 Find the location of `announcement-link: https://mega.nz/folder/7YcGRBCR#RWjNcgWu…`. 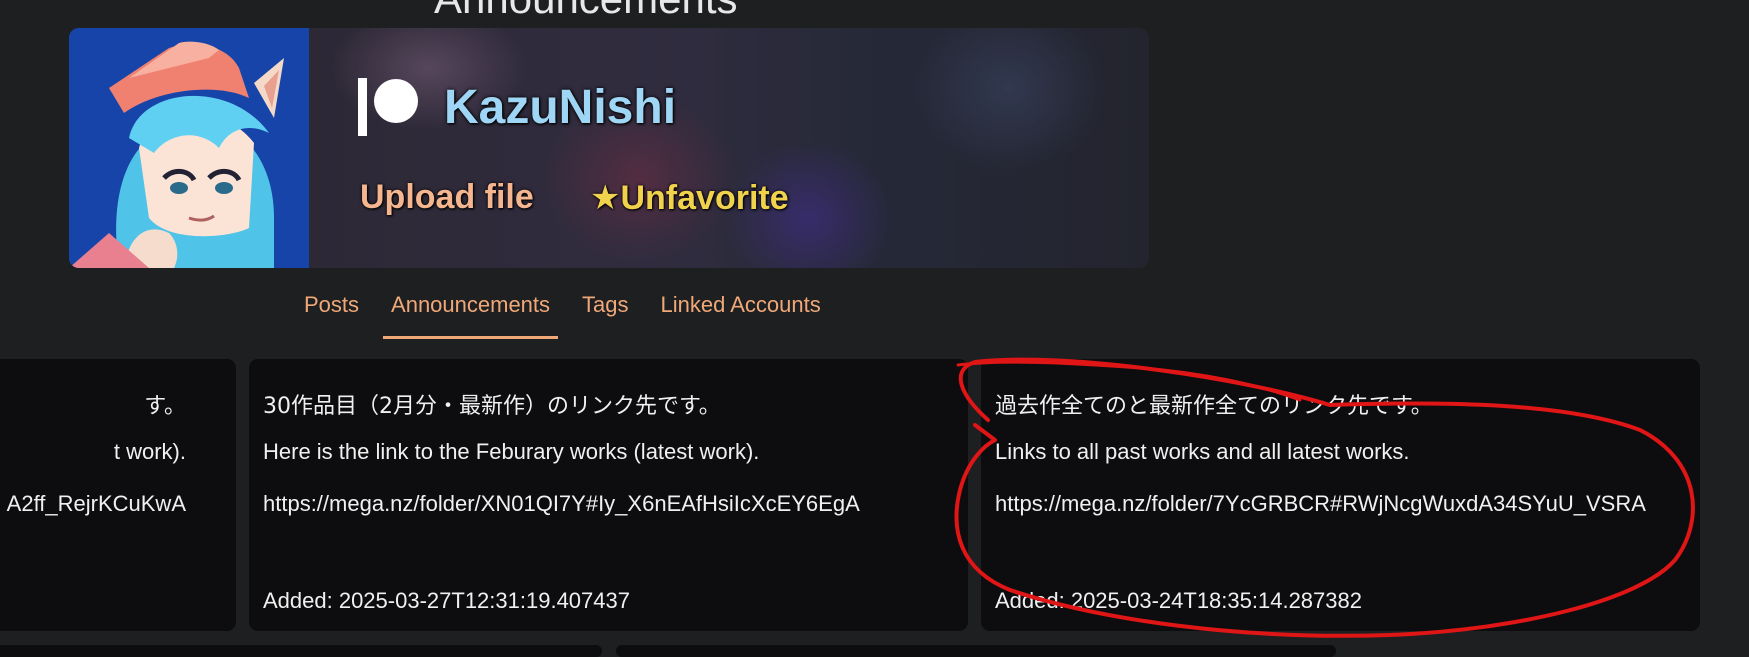

announcement-link: https://mega.nz/folder/7YcGRBCR#RWjNcgWu… is located at coordinates (1340, 504).